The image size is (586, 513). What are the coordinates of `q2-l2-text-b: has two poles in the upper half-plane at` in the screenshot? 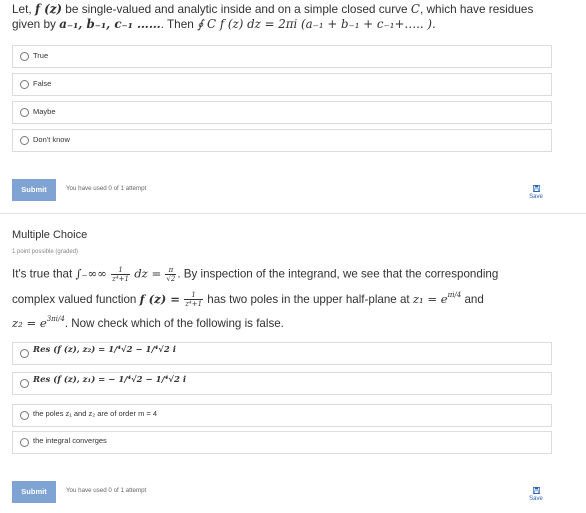 It's located at (308, 299).